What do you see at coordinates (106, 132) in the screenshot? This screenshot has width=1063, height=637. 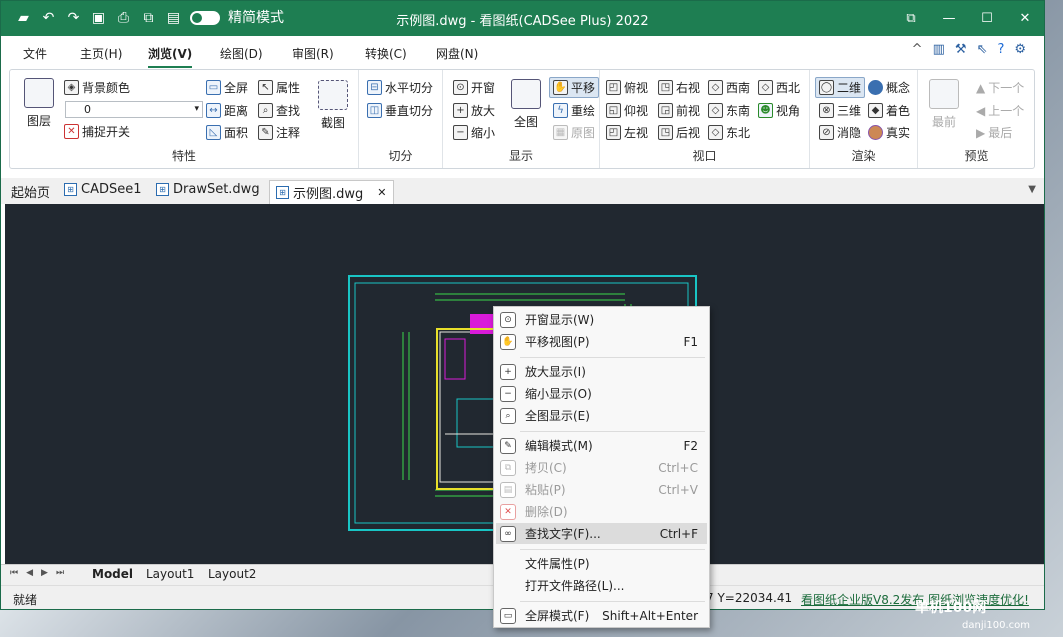 I see `snap-label: 捕捉开关` at bounding box center [106, 132].